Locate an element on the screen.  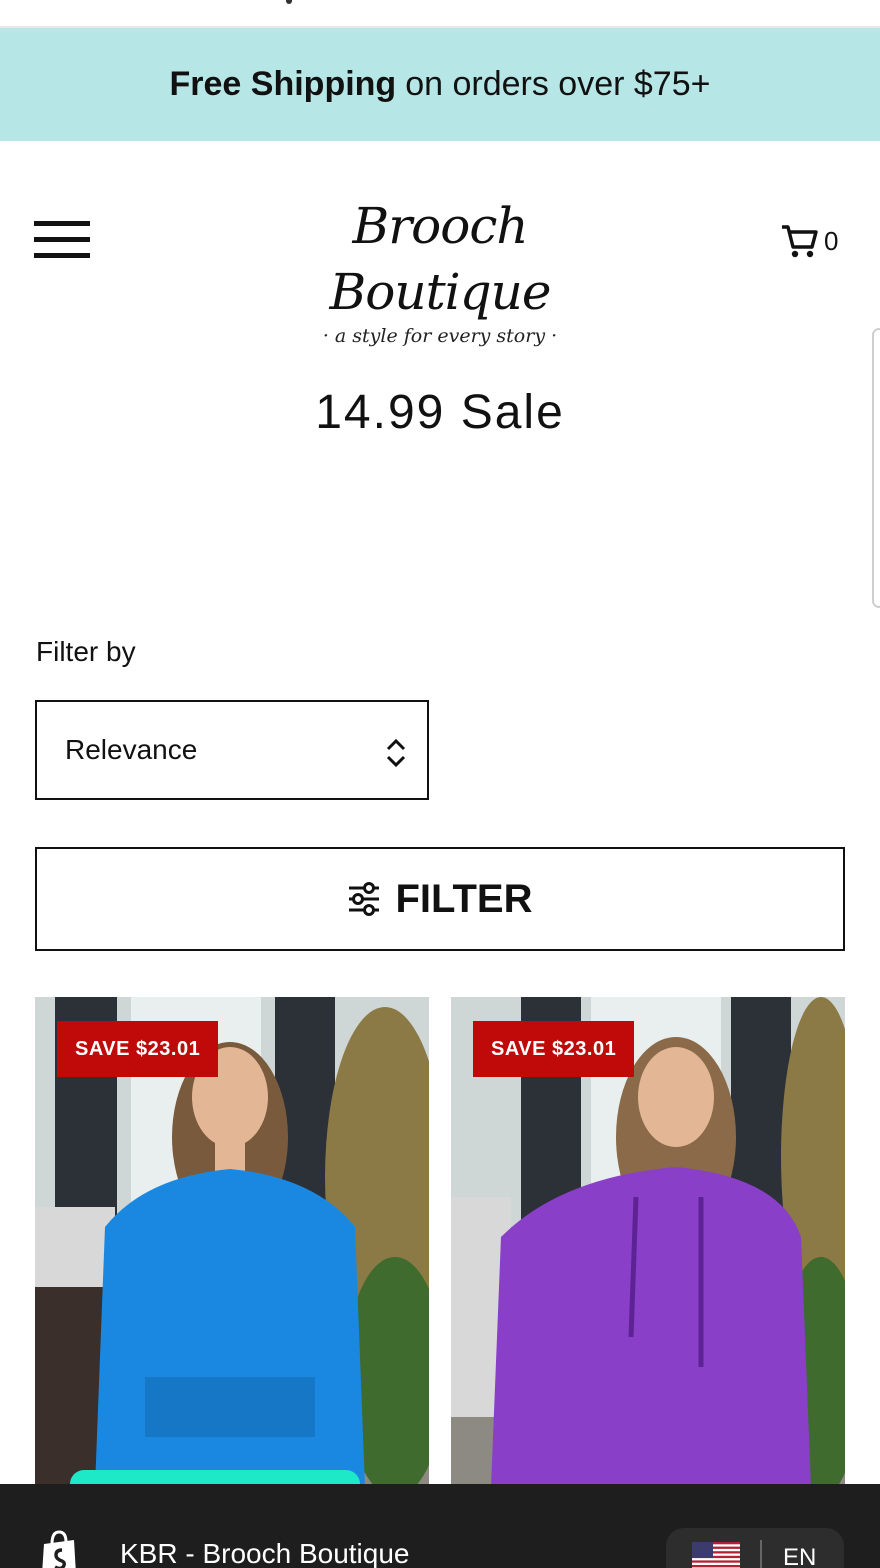
language-selector: EN is located at coordinates (755, 1548).